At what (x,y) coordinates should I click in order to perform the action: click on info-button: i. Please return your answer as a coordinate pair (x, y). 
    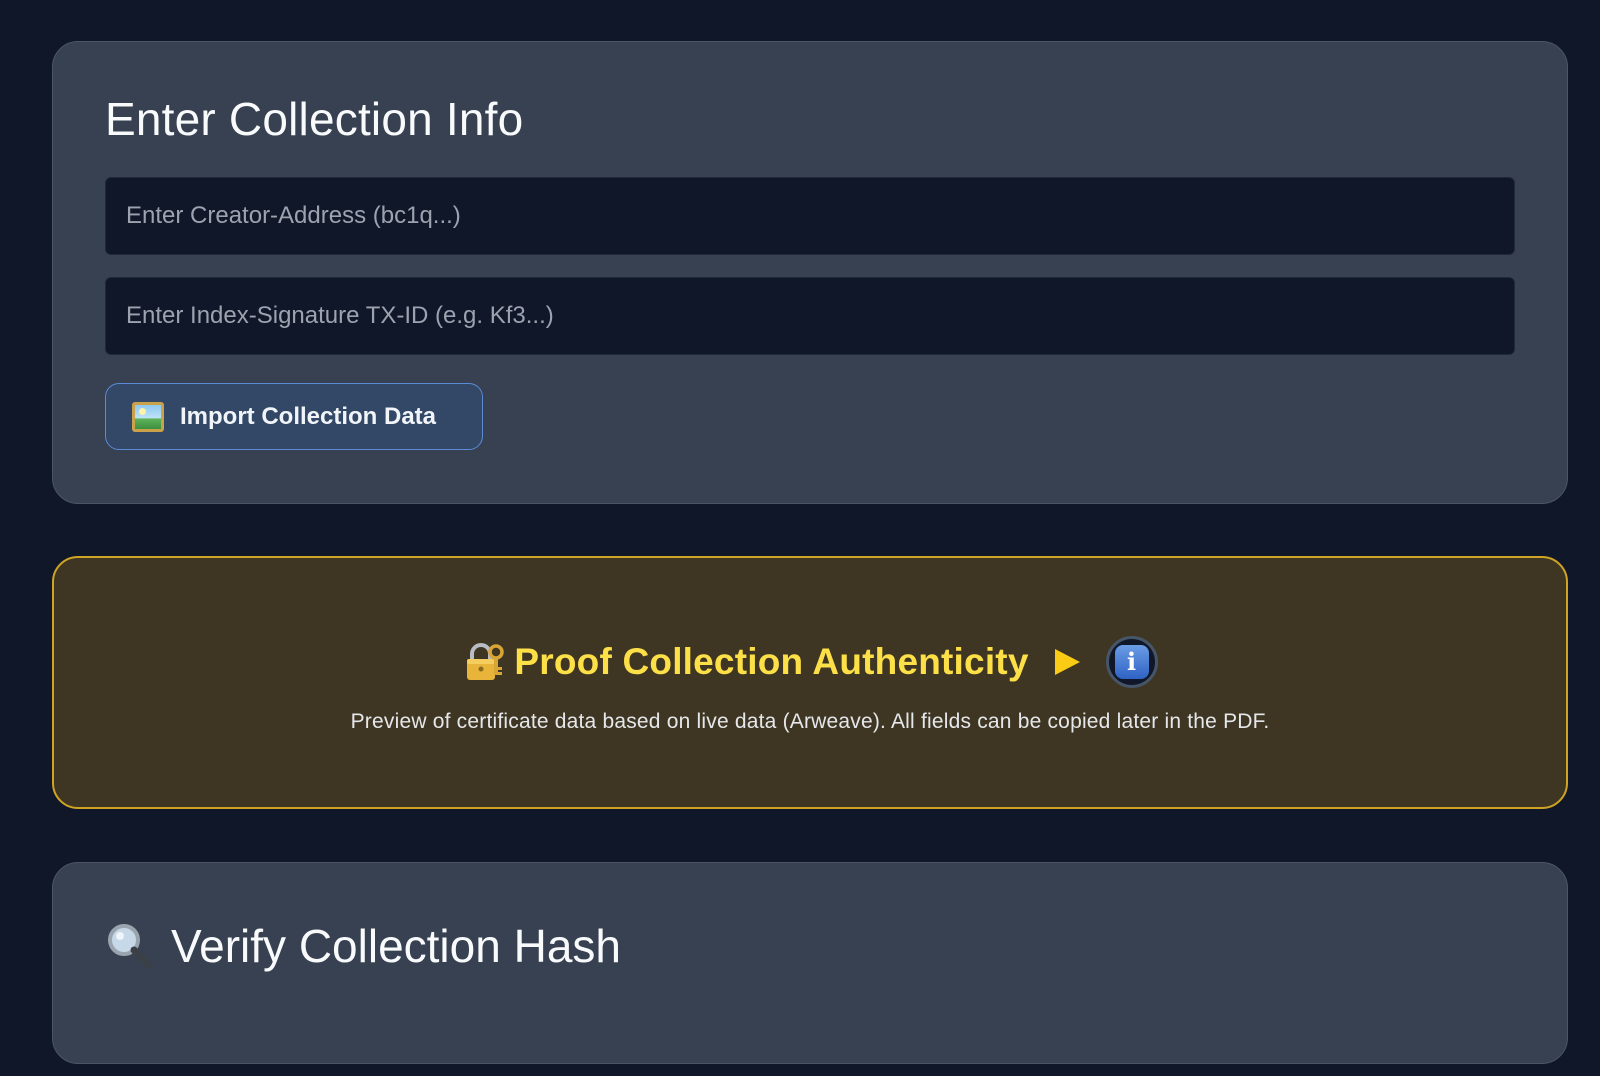
    Looking at the image, I should click on (1131, 662).